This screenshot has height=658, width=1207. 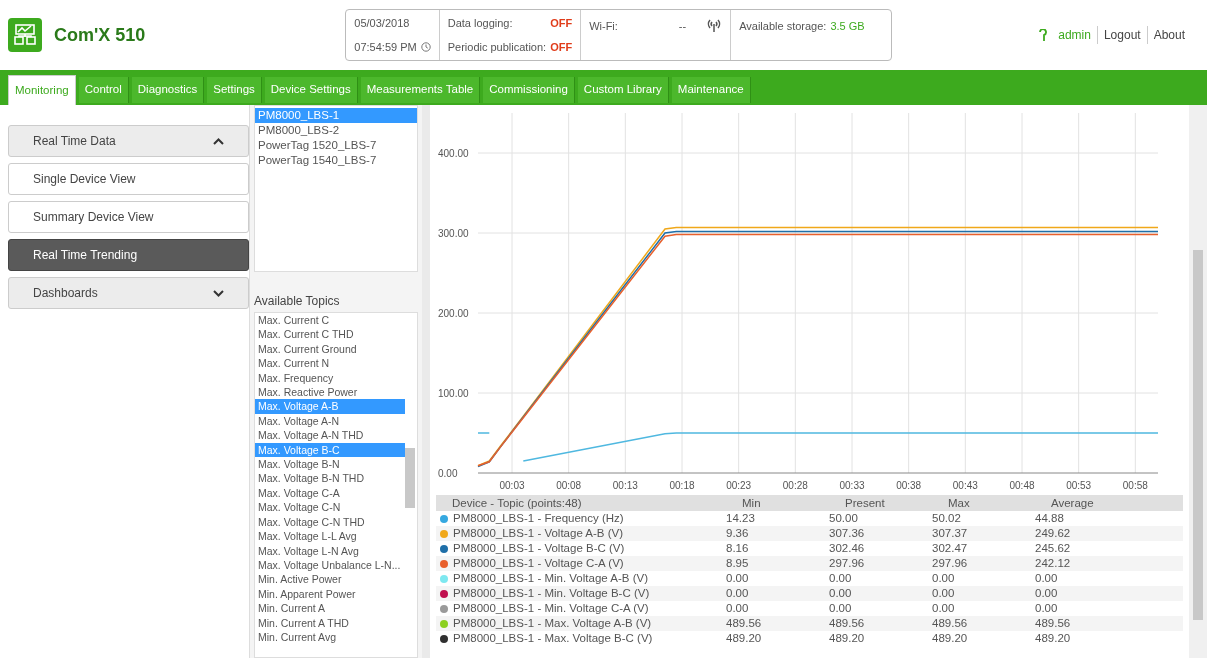 I want to click on device-item: PowerTag 1520_LBS-7, so click(x=336, y=145).